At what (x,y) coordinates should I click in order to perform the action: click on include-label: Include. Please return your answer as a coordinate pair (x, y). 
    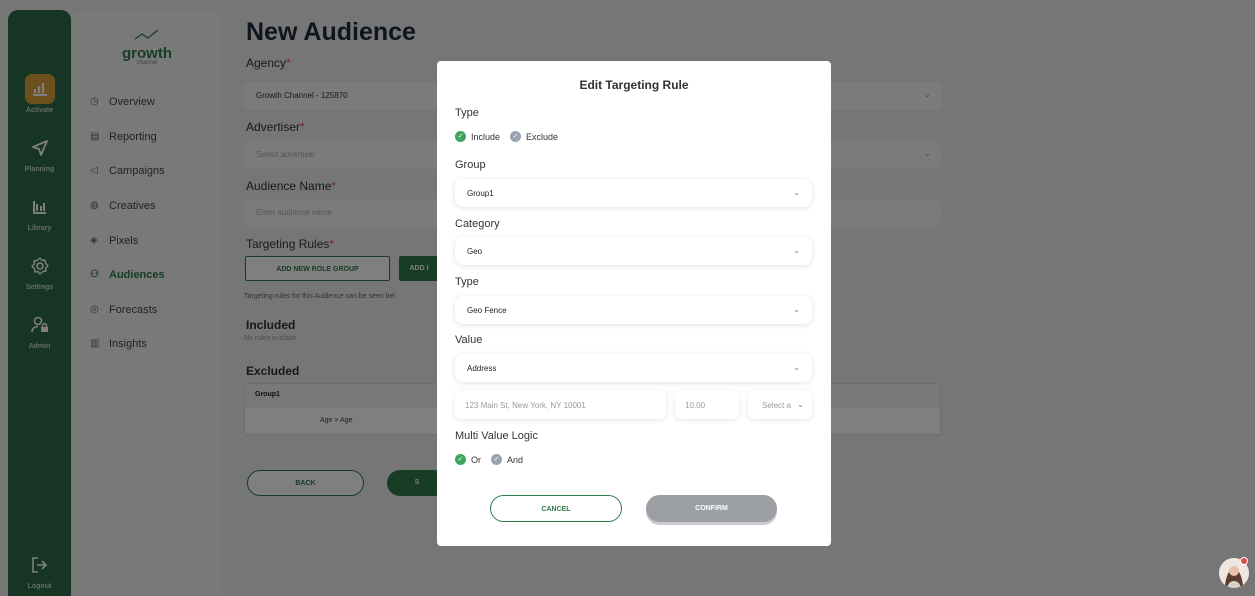
    Looking at the image, I should click on (486, 136).